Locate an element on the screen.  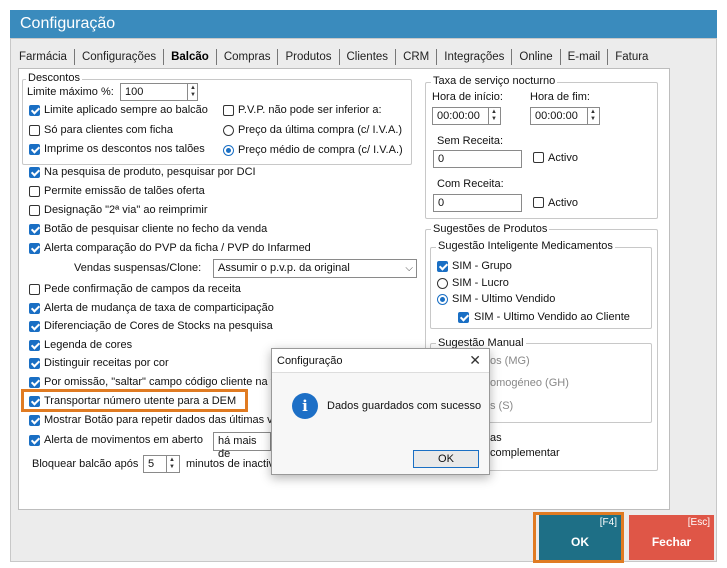
sim-lucro-radio is located at coordinates (442, 283).